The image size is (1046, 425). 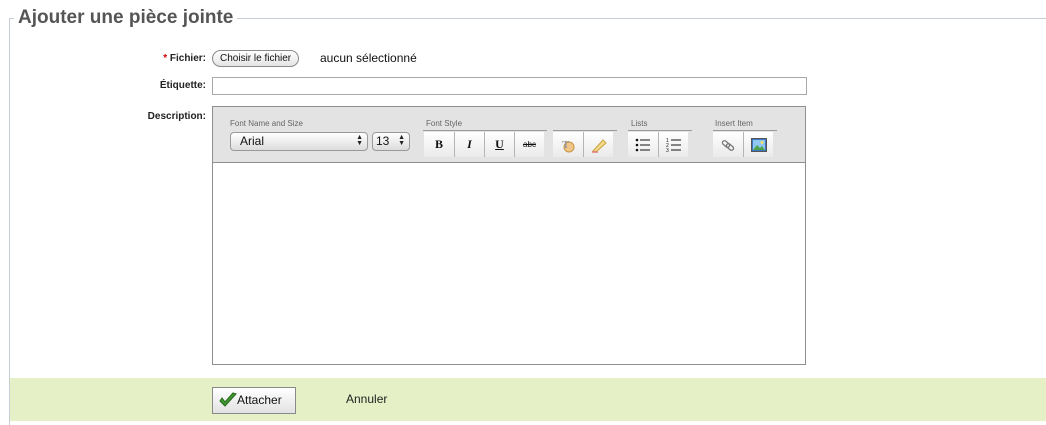 What do you see at coordinates (585, 130) in the screenshot?
I see `color-group-line` at bounding box center [585, 130].